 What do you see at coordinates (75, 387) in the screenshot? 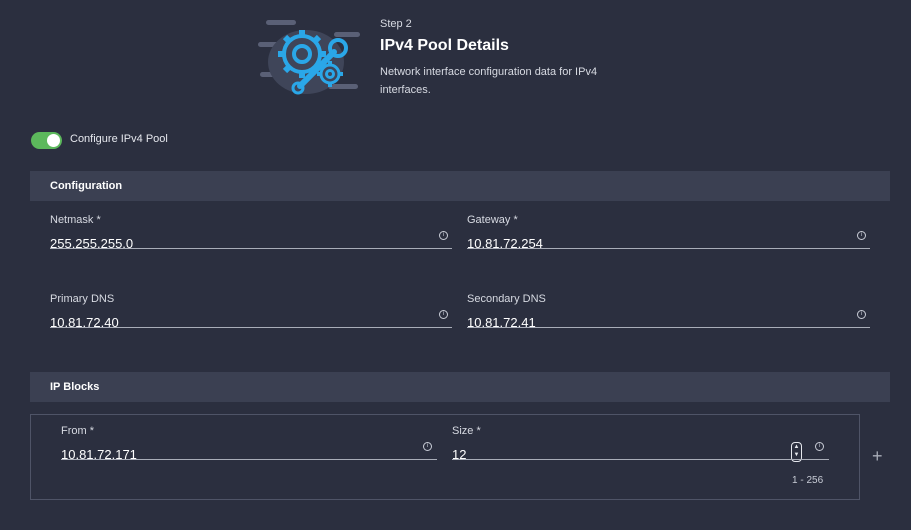
I see `ip-blocks-section-title: IP Blocks` at bounding box center [75, 387].